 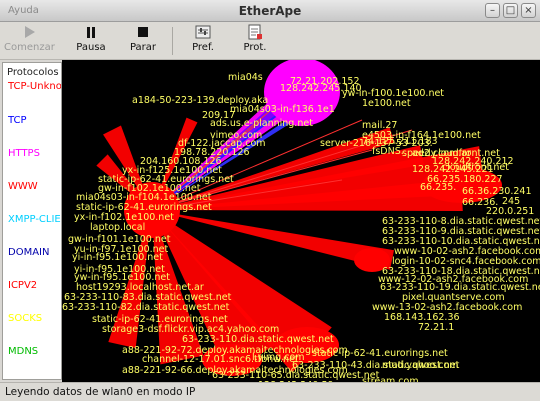 What do you see at coordinates (17, 120) in the screenshot?
I see `protocol-item: TCP` at bounding box center [17, 120].